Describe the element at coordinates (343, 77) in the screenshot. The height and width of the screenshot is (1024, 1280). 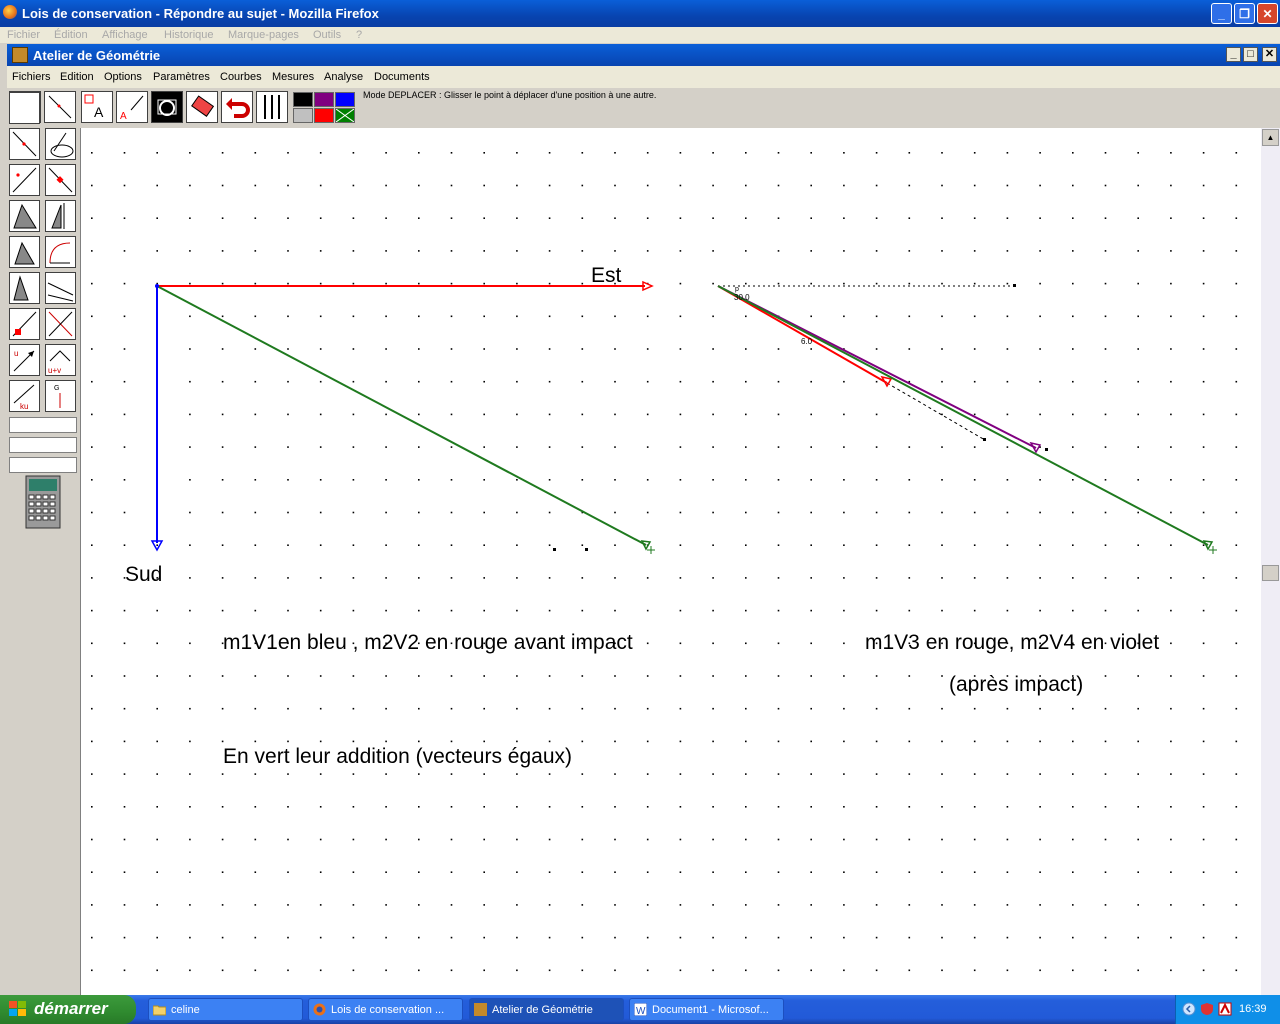
I see `menu-analyse: Analyse` at that location.